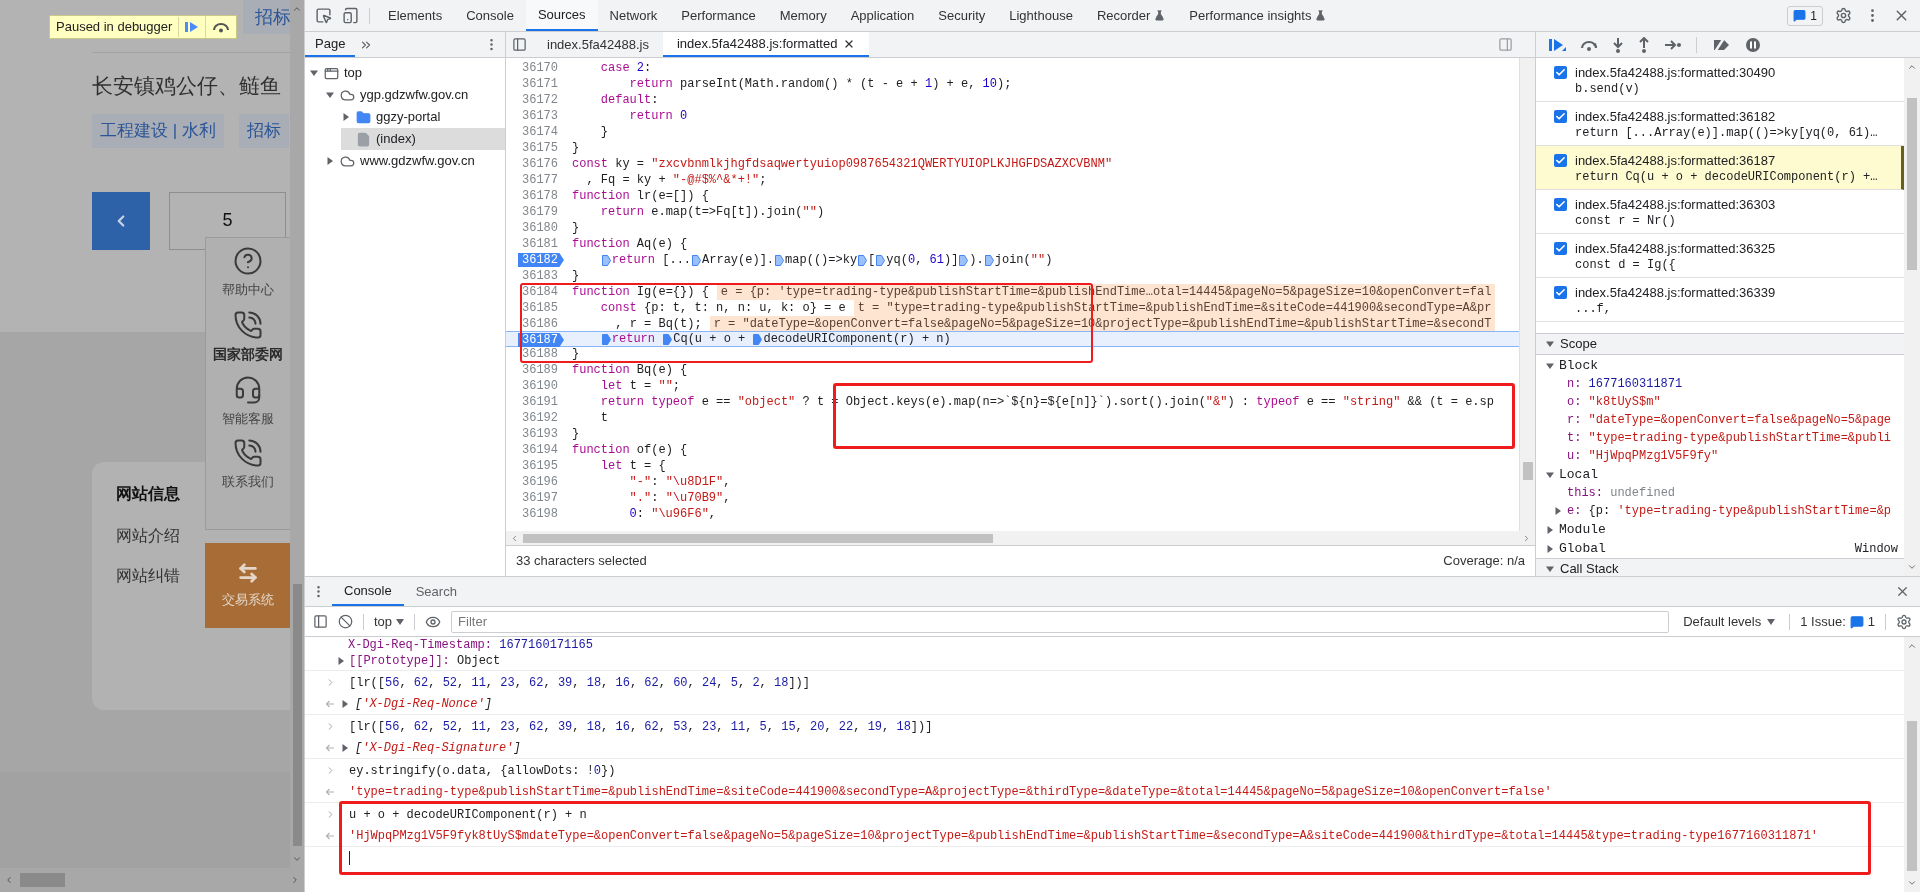  Describe the element at coordinates (541, 354) in the screenshot. I see `line-number: 36188` at that location.